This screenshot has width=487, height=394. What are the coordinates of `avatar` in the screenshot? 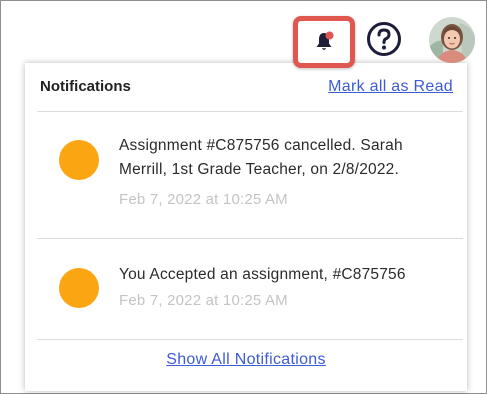 It's located at (452, 40).